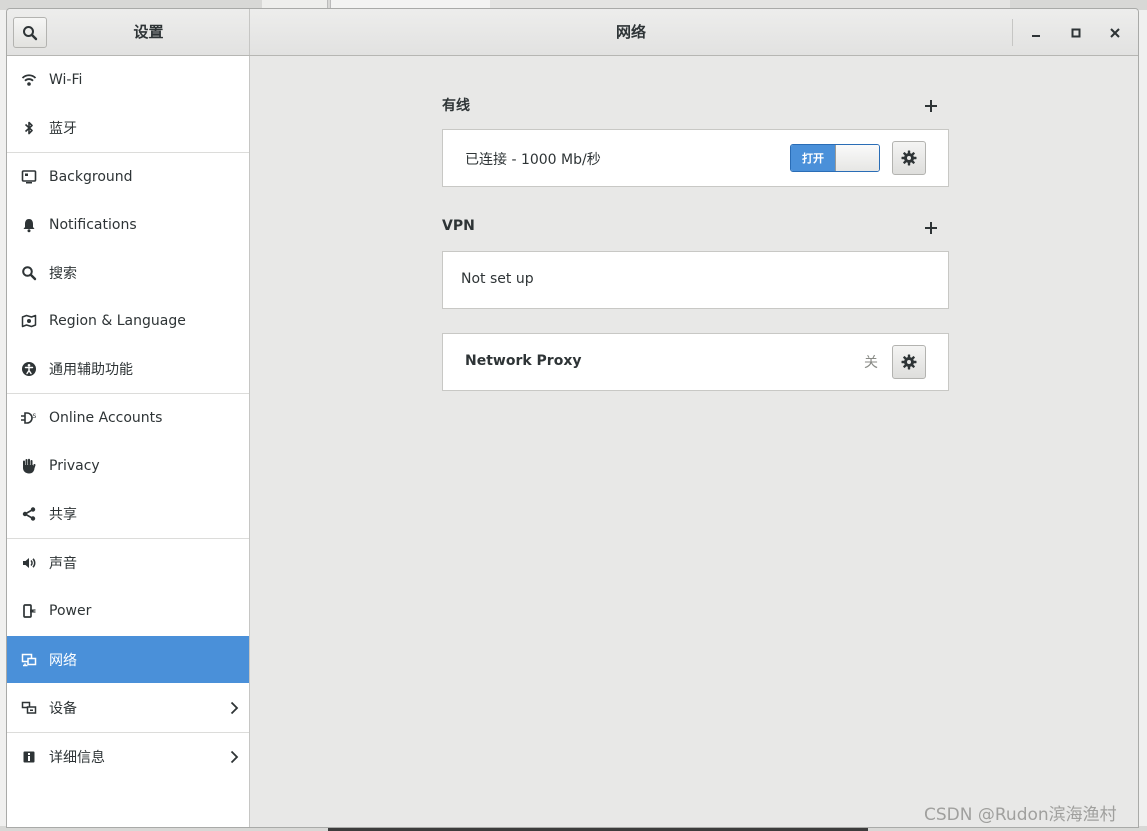  What do you see at coordinates (523, 361) in the screenshot?
I see `network-proxy-label: Network Proxy` at bounding box center [523, 361].